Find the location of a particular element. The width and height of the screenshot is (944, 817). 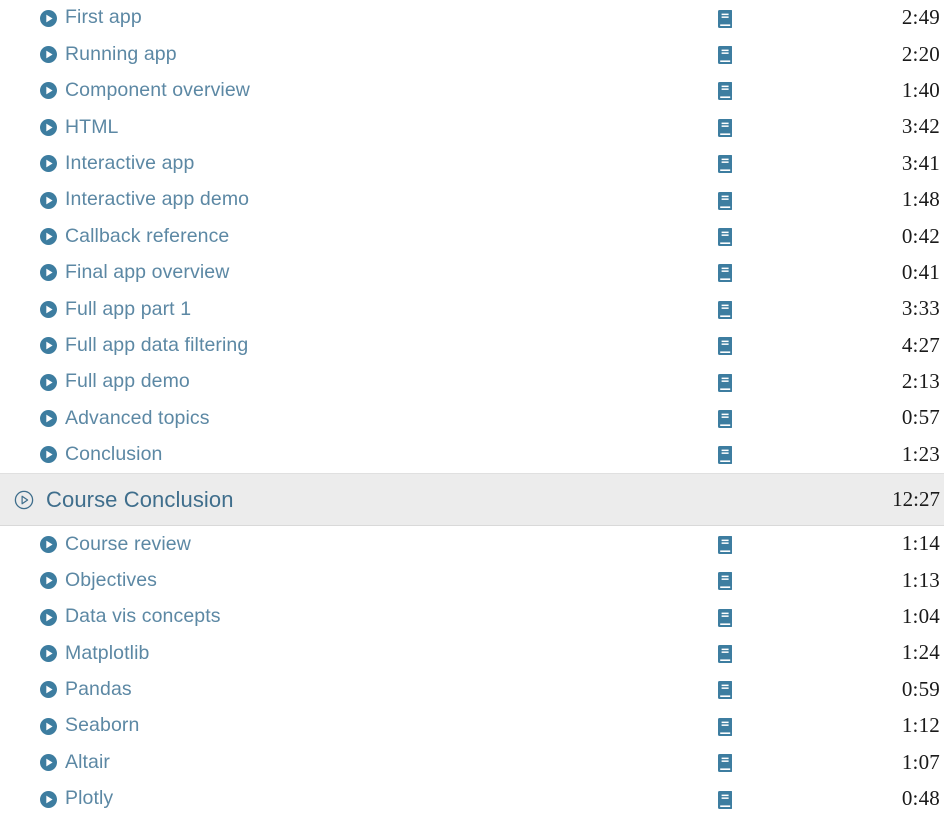

lecture-title: Full app demo is located at coordinates (127, 382).